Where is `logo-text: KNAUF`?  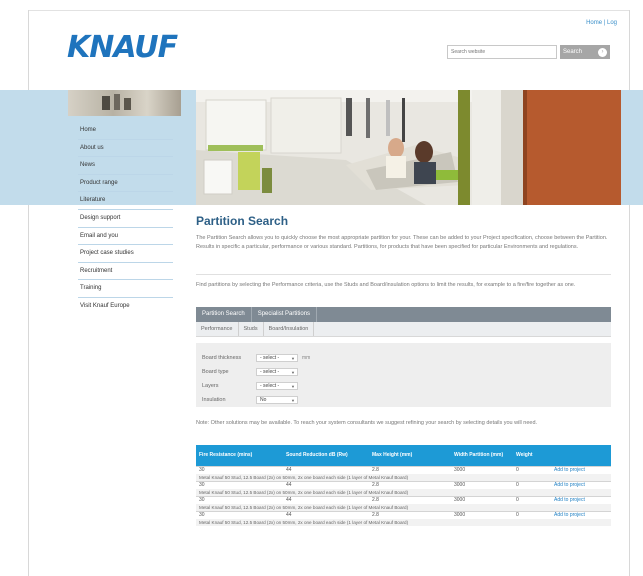 logo-text: KNAUF is located at coordinates (122, 47).